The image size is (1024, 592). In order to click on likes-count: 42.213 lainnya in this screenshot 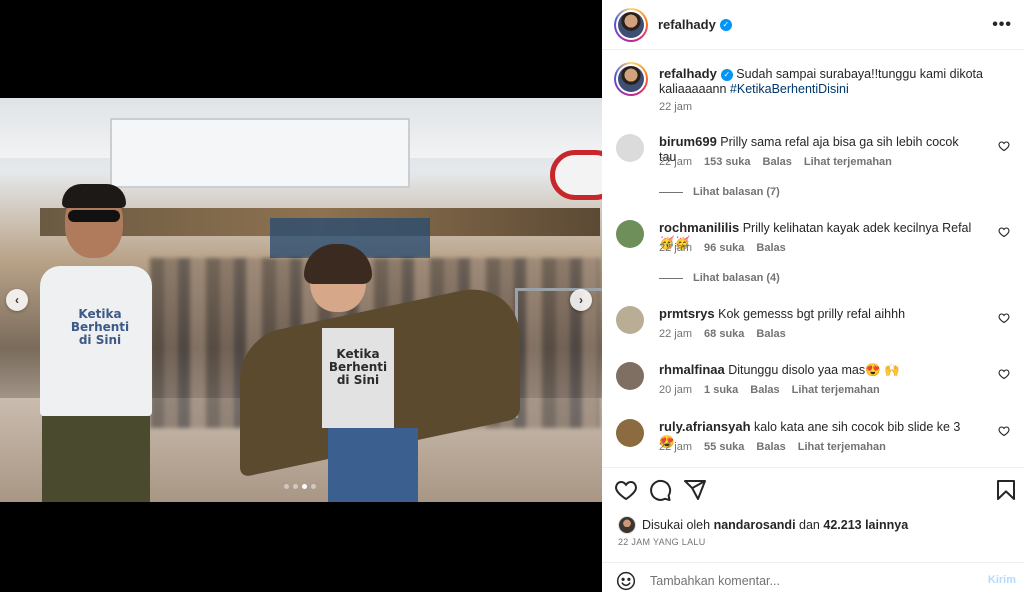, I will do `click(865, 525)`.